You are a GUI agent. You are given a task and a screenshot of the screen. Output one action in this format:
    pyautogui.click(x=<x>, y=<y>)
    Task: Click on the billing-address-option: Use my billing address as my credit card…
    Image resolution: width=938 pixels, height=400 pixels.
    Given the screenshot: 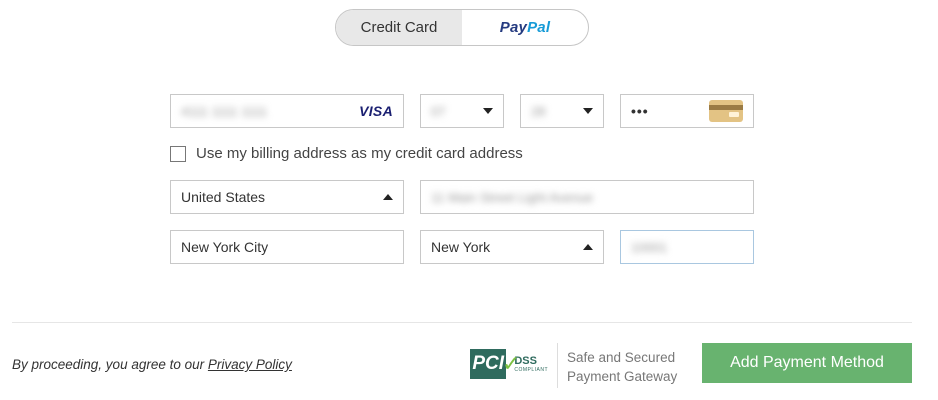 What is the action you would take?
    pyautogui.click(x=346, y=153)
    